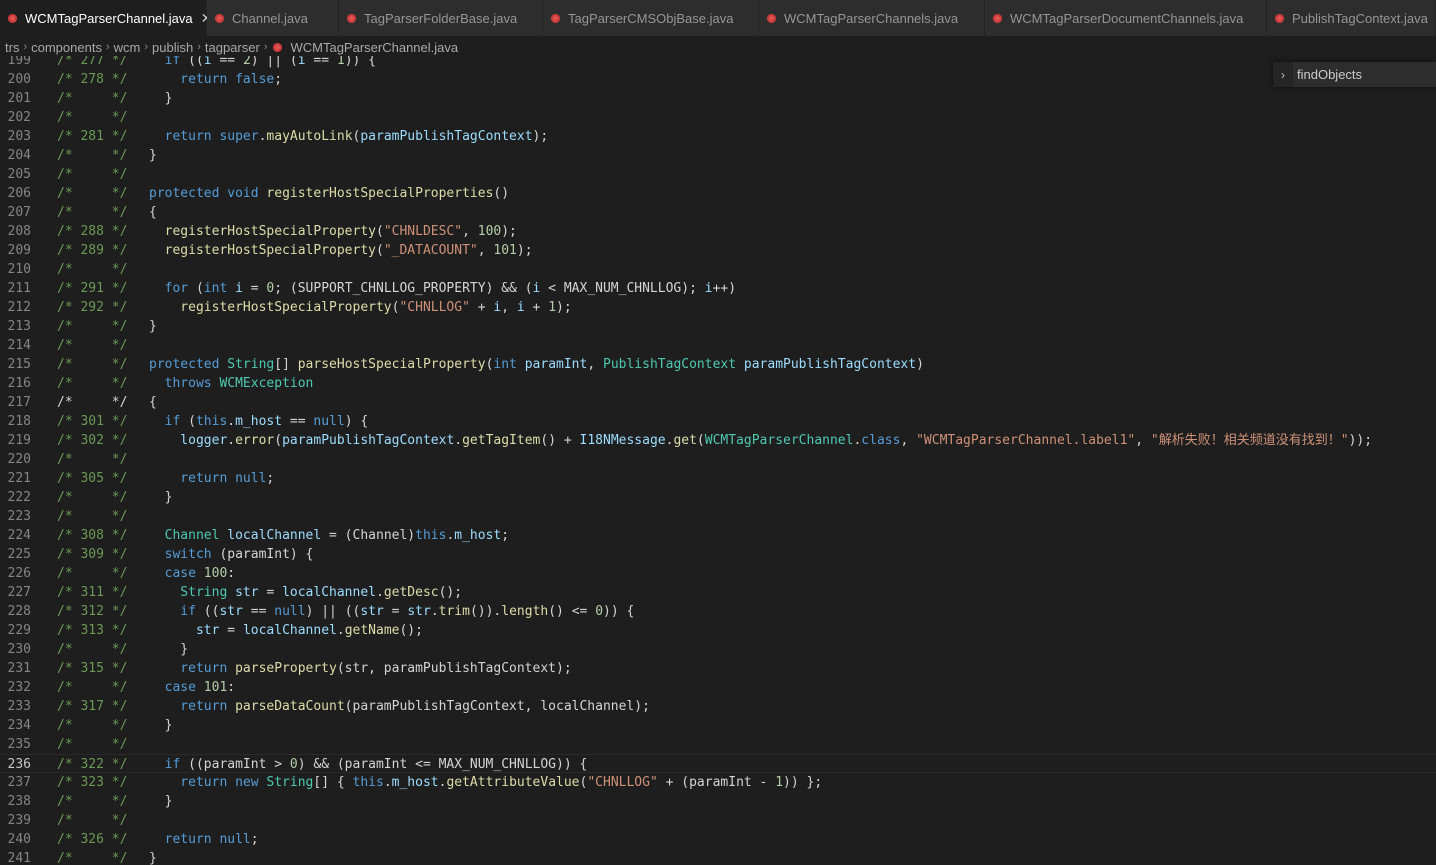 The image size is (1436, 865). I want to click on tab-label: Channel.java, so click(270, 18).